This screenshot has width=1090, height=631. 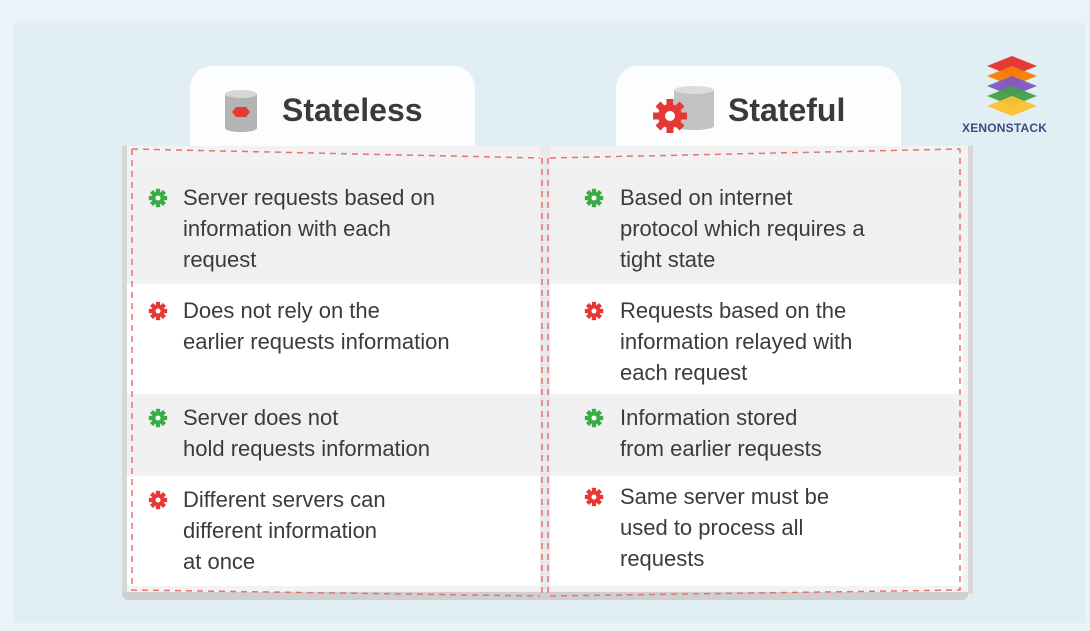 I want to click on database-icon, so click(x=241, y=111).